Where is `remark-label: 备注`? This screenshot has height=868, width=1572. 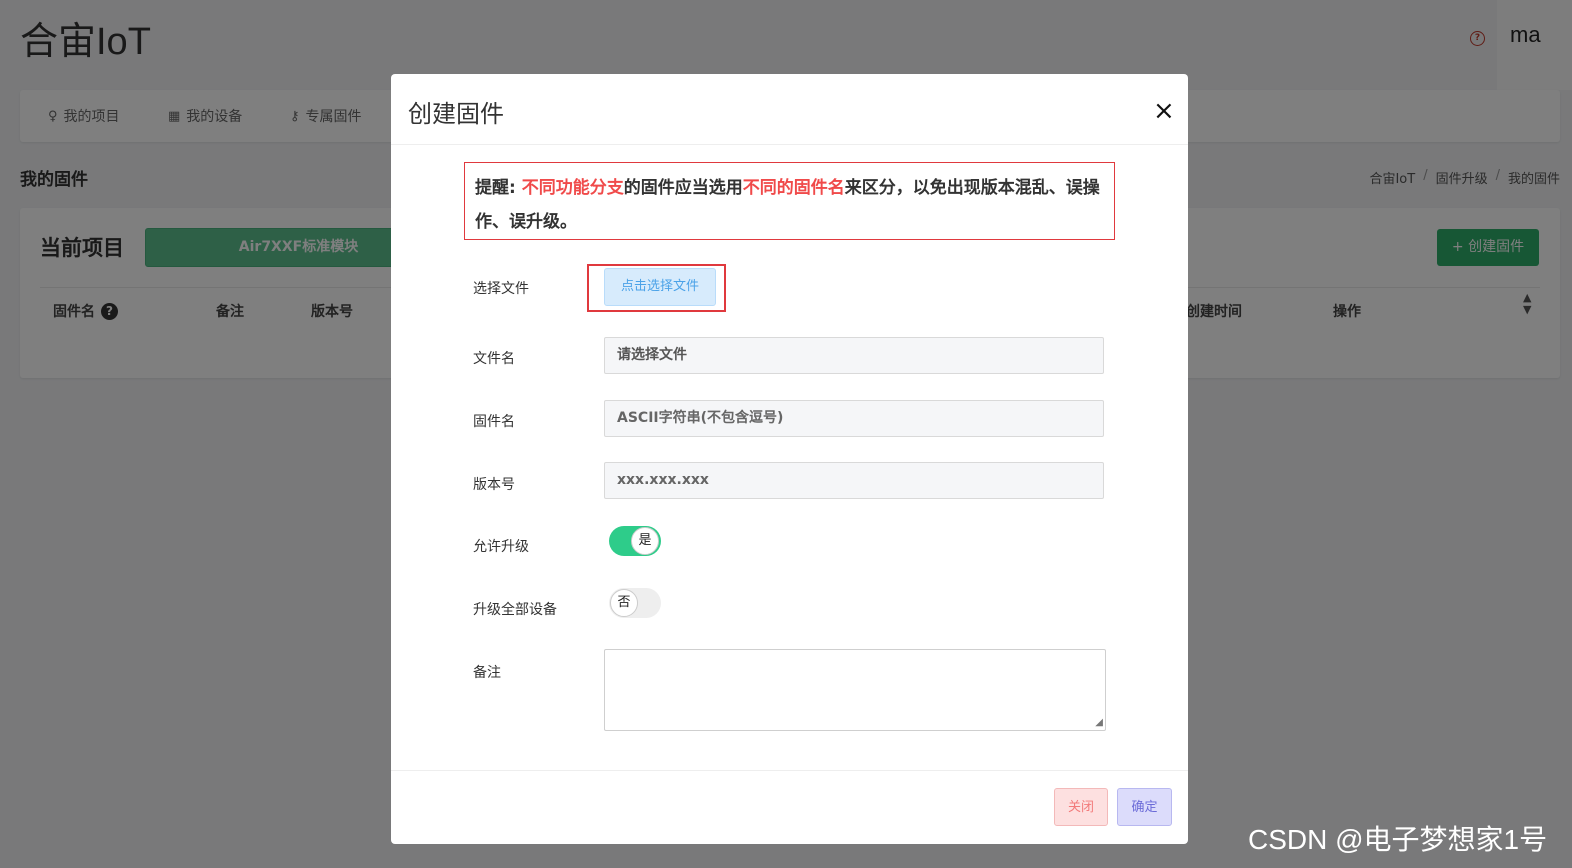 remark-label: 备注 is located at coordinates (487, 673).